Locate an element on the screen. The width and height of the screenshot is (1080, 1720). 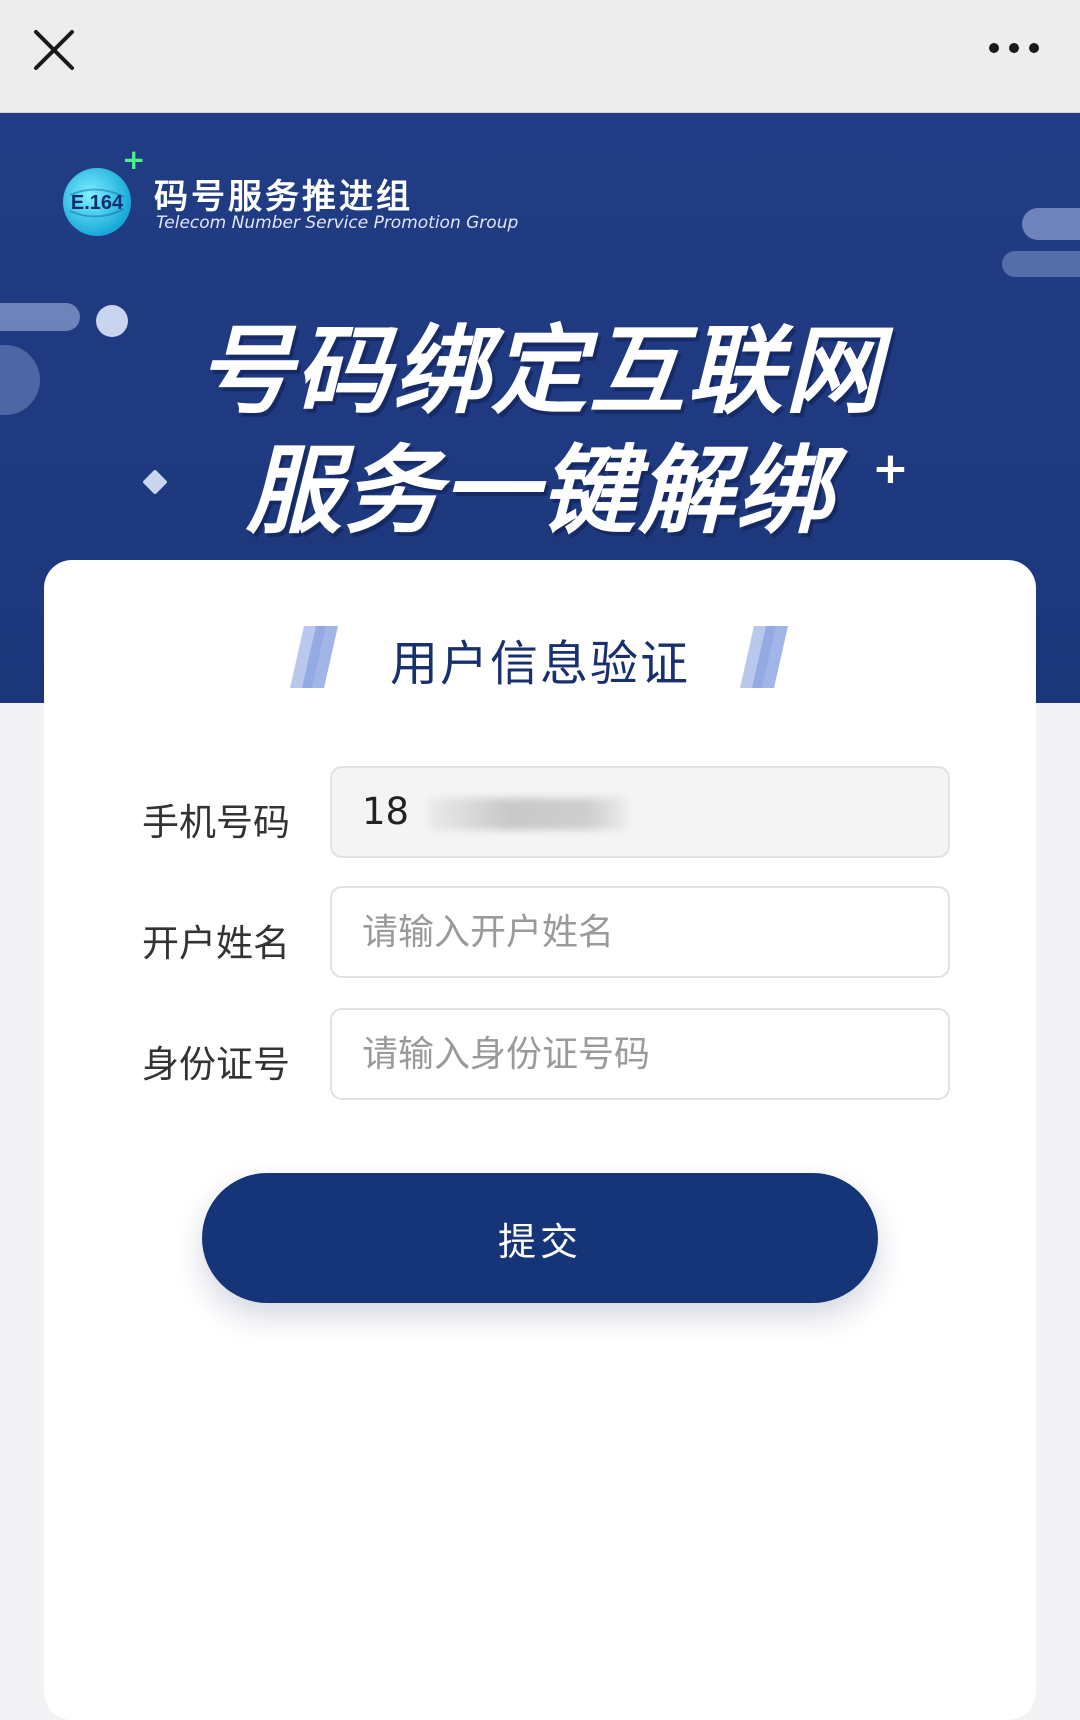
id-number-field is located at coordinates (640, 1054).